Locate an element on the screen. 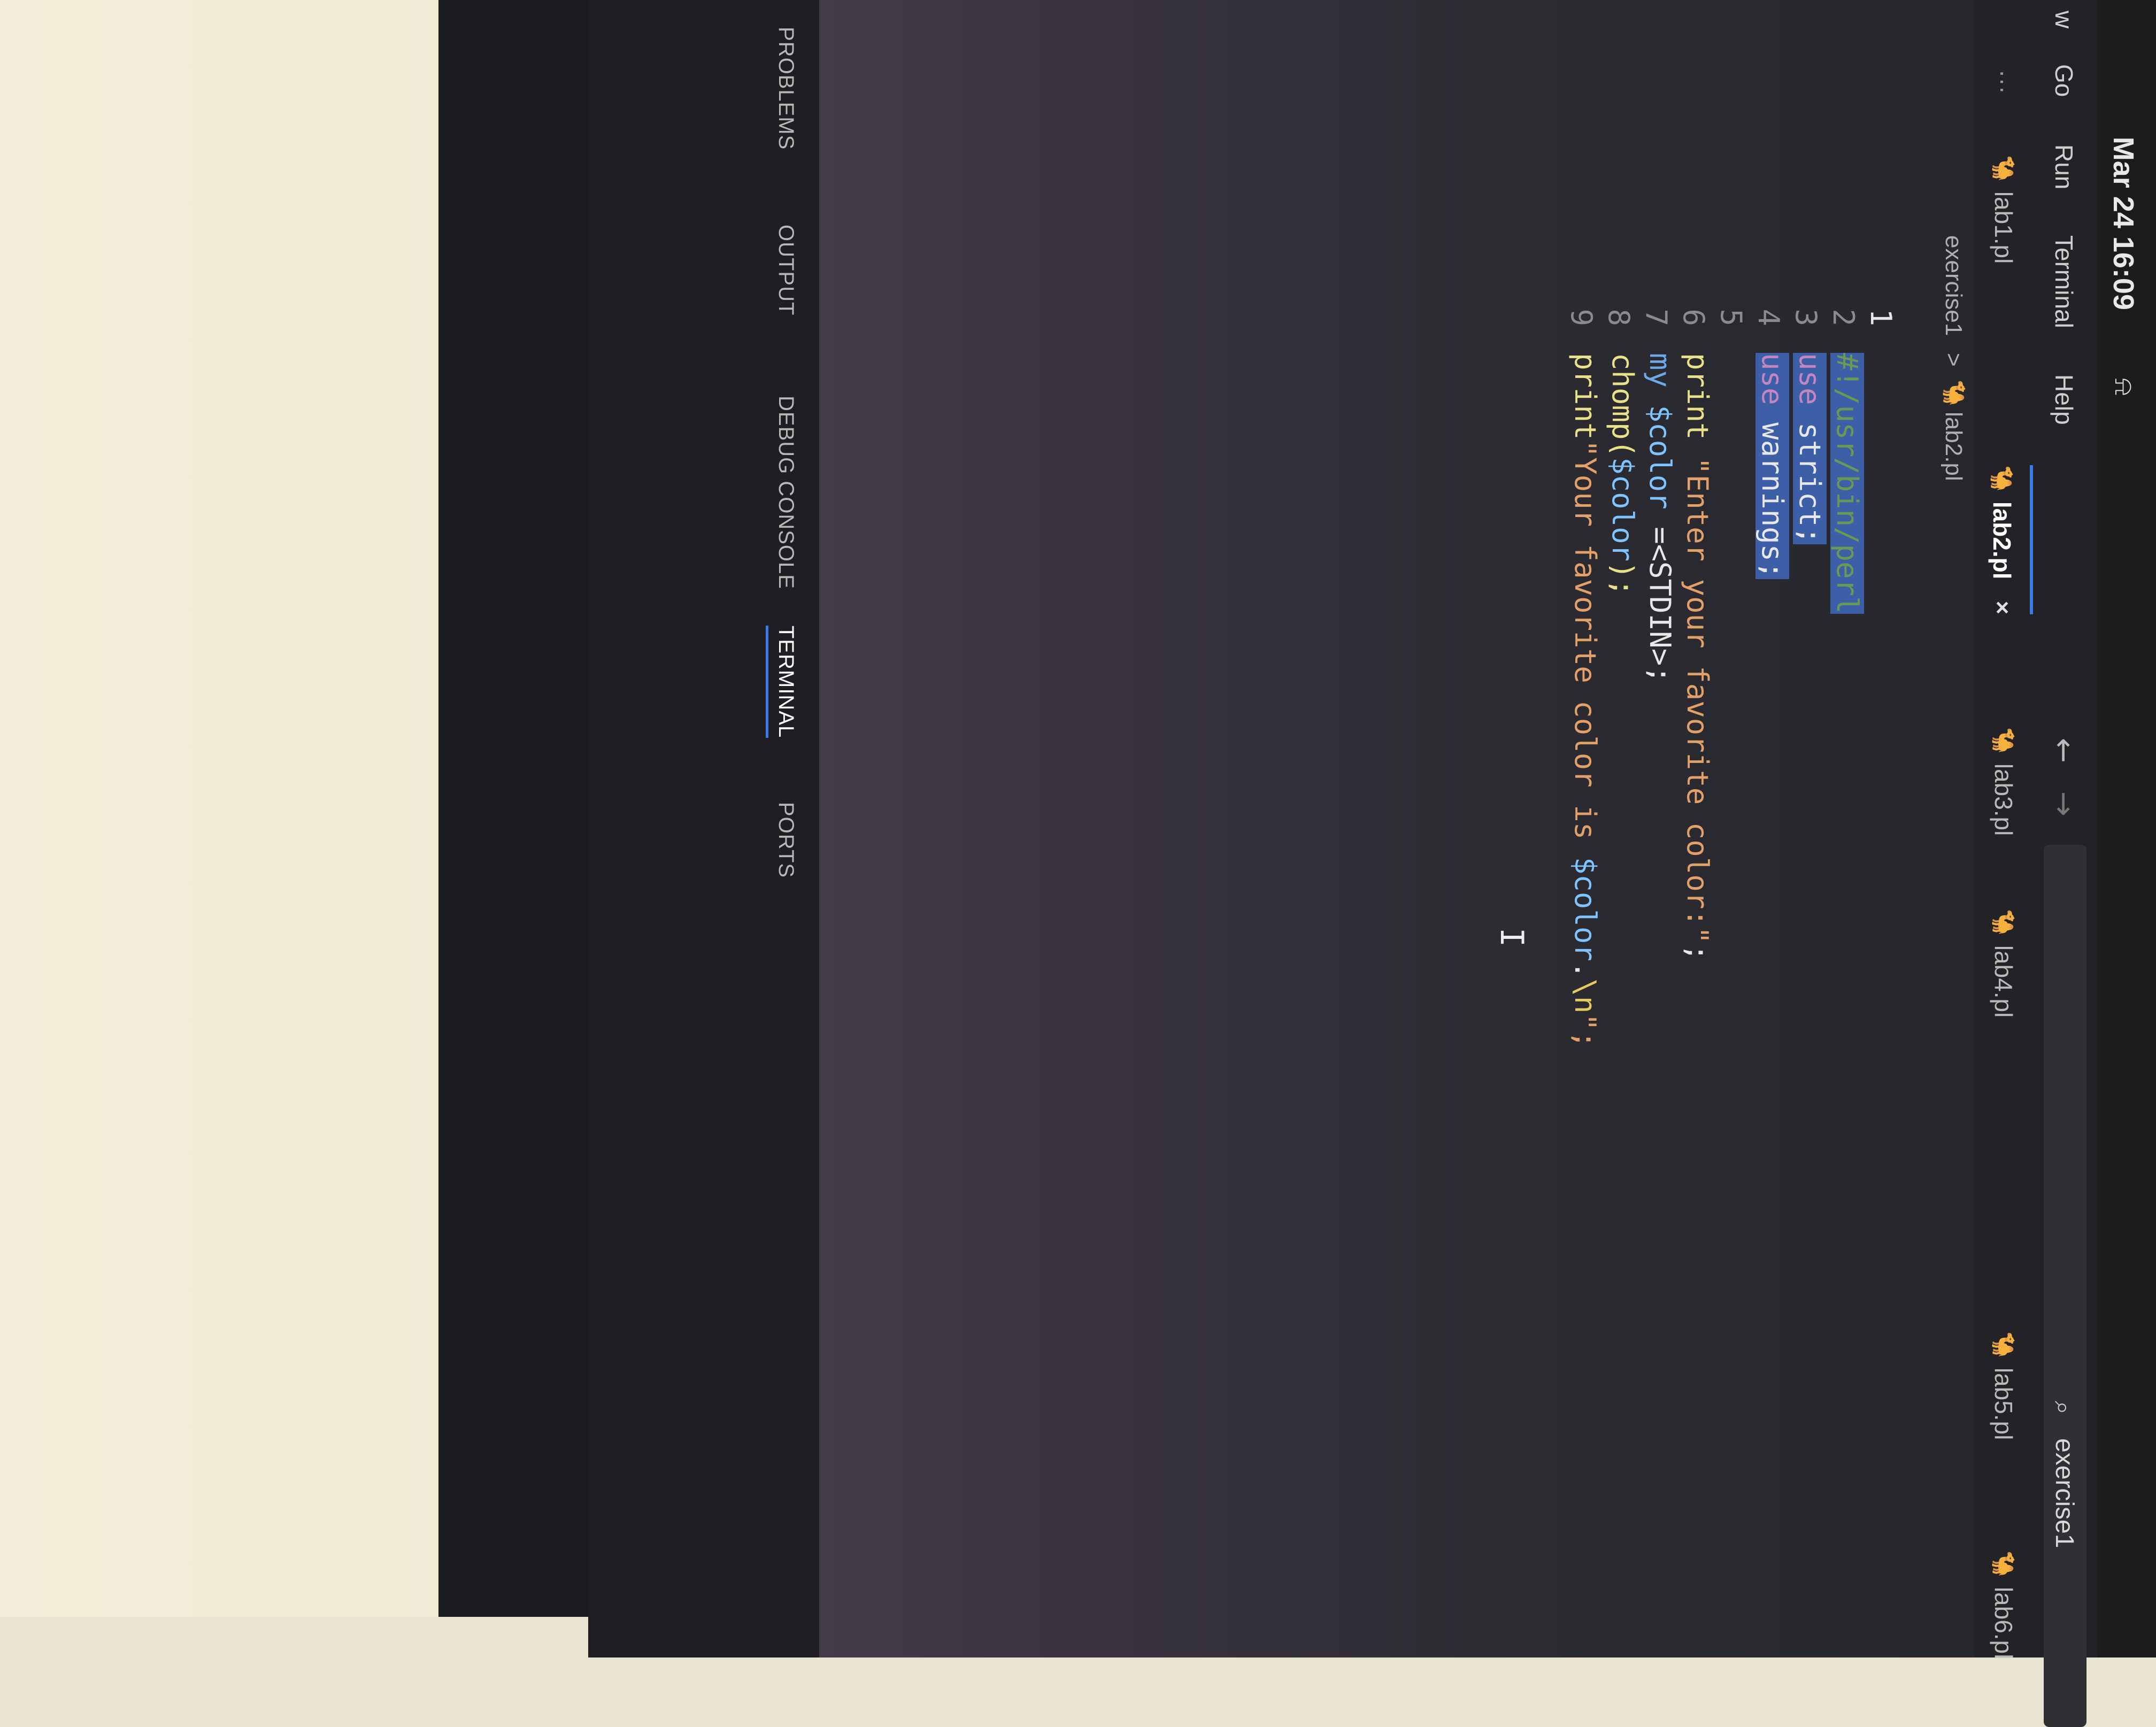 The width and height of the screenshot is (2156, 1727). tab-label: lab2.pl is located at coordinates (2002, 541).